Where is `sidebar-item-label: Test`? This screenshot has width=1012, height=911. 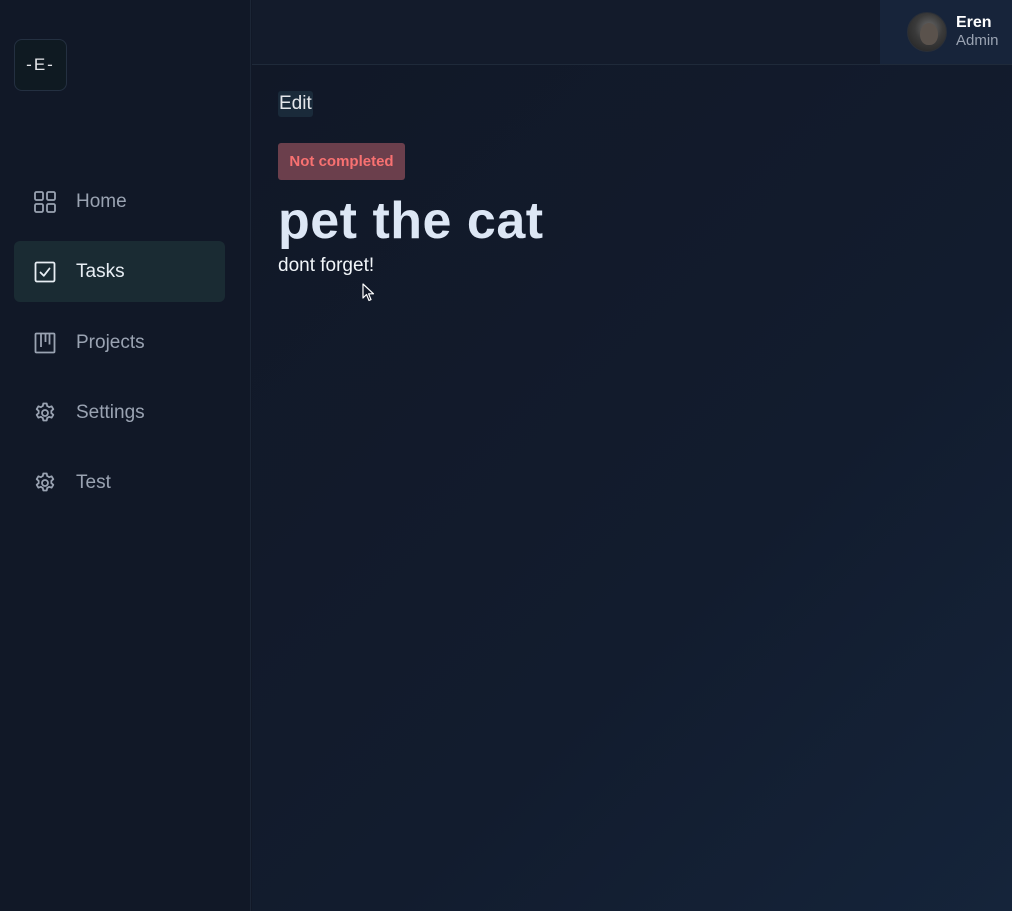
sidebar-item-label: Test is located at coordinates (93, 482).